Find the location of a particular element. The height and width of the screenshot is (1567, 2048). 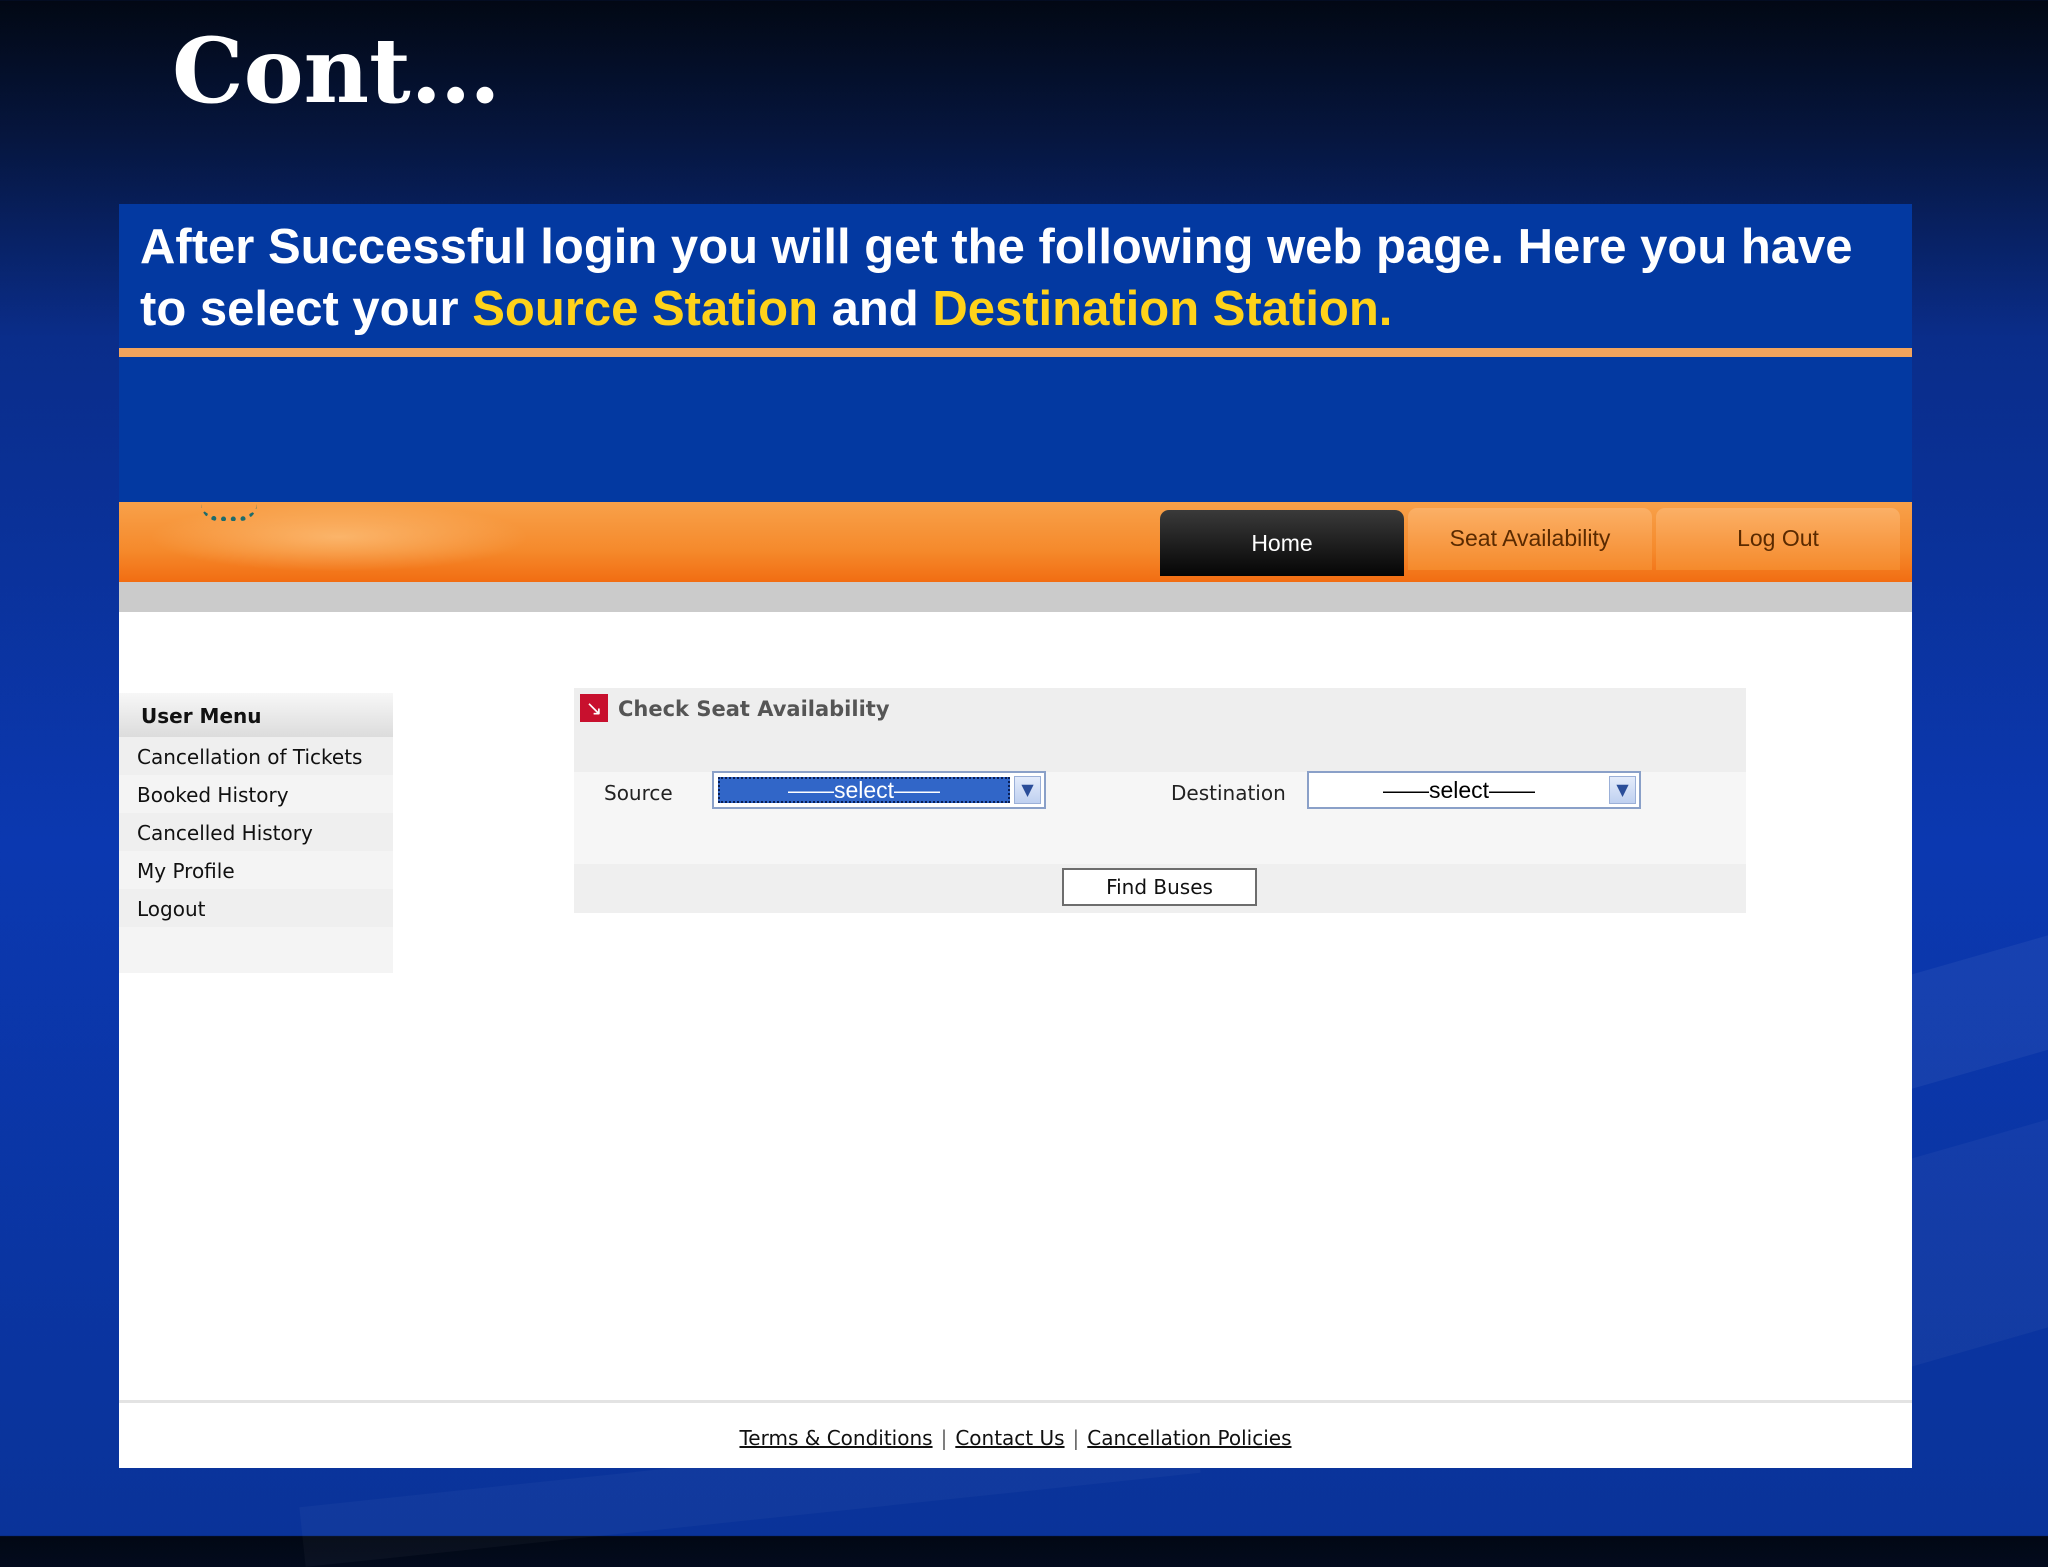

menu-item-cancelled-history: Cancelled History is located at coordinates (256, 832).